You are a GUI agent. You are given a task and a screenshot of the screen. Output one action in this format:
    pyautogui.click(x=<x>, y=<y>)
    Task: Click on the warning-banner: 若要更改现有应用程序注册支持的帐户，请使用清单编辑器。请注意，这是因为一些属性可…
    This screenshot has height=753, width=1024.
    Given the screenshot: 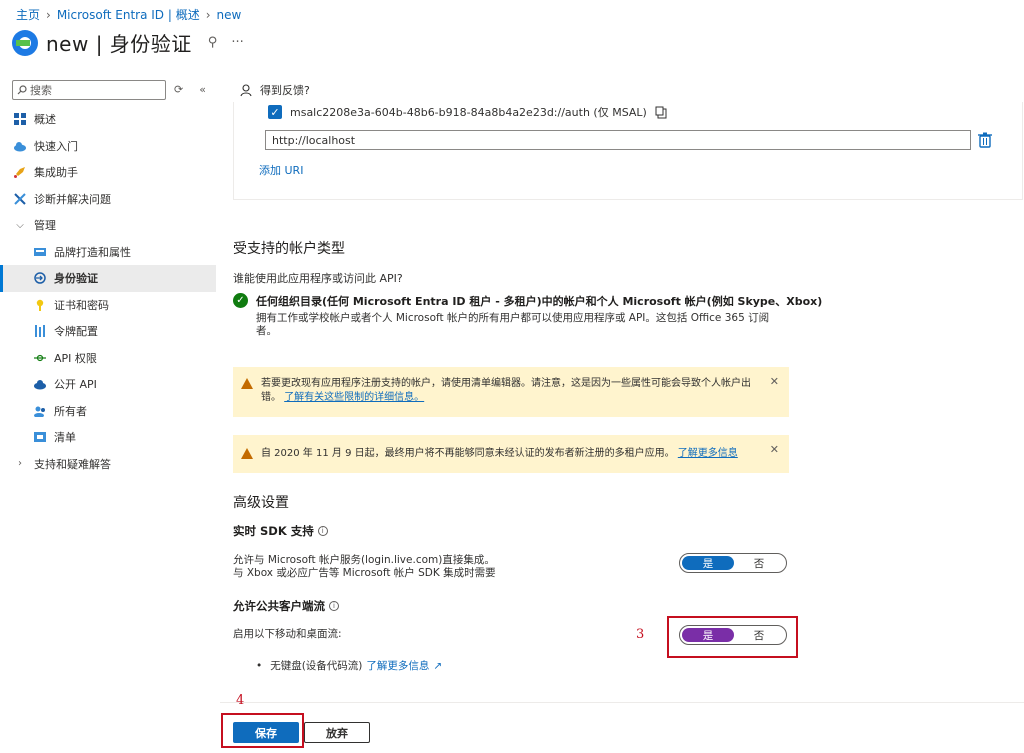 What is the action you would take?
    pyautogui.click(x=511, y=392)
    